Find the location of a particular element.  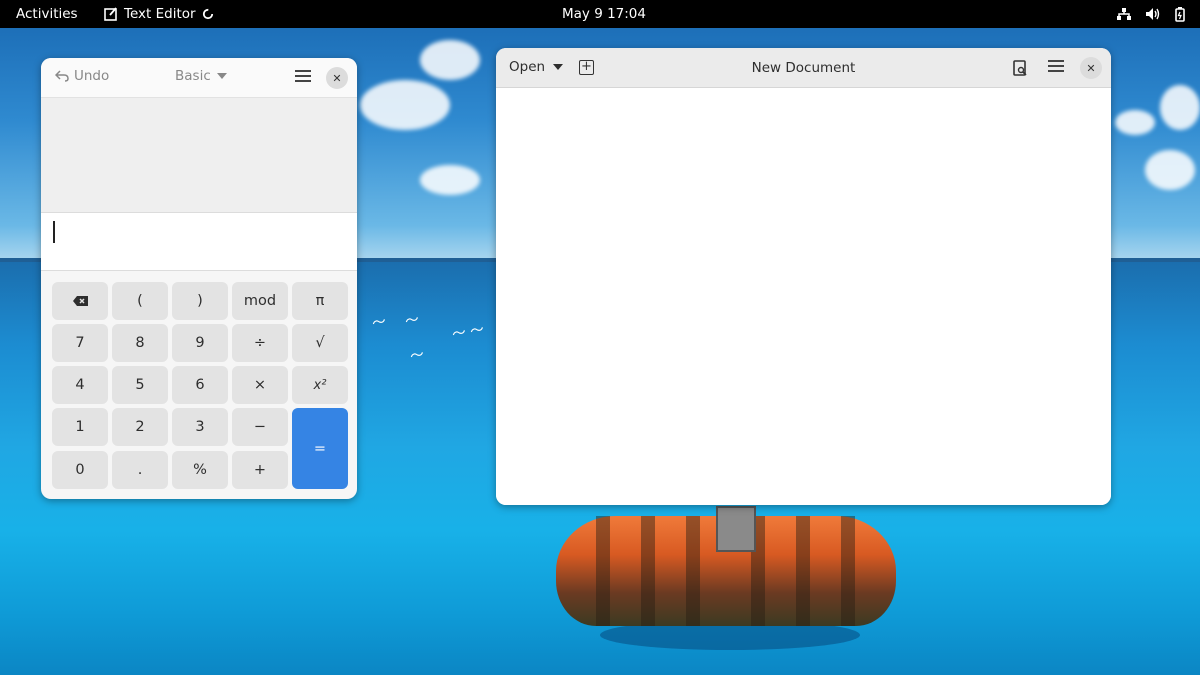

backspace-button is located at coordinates (80, 301).